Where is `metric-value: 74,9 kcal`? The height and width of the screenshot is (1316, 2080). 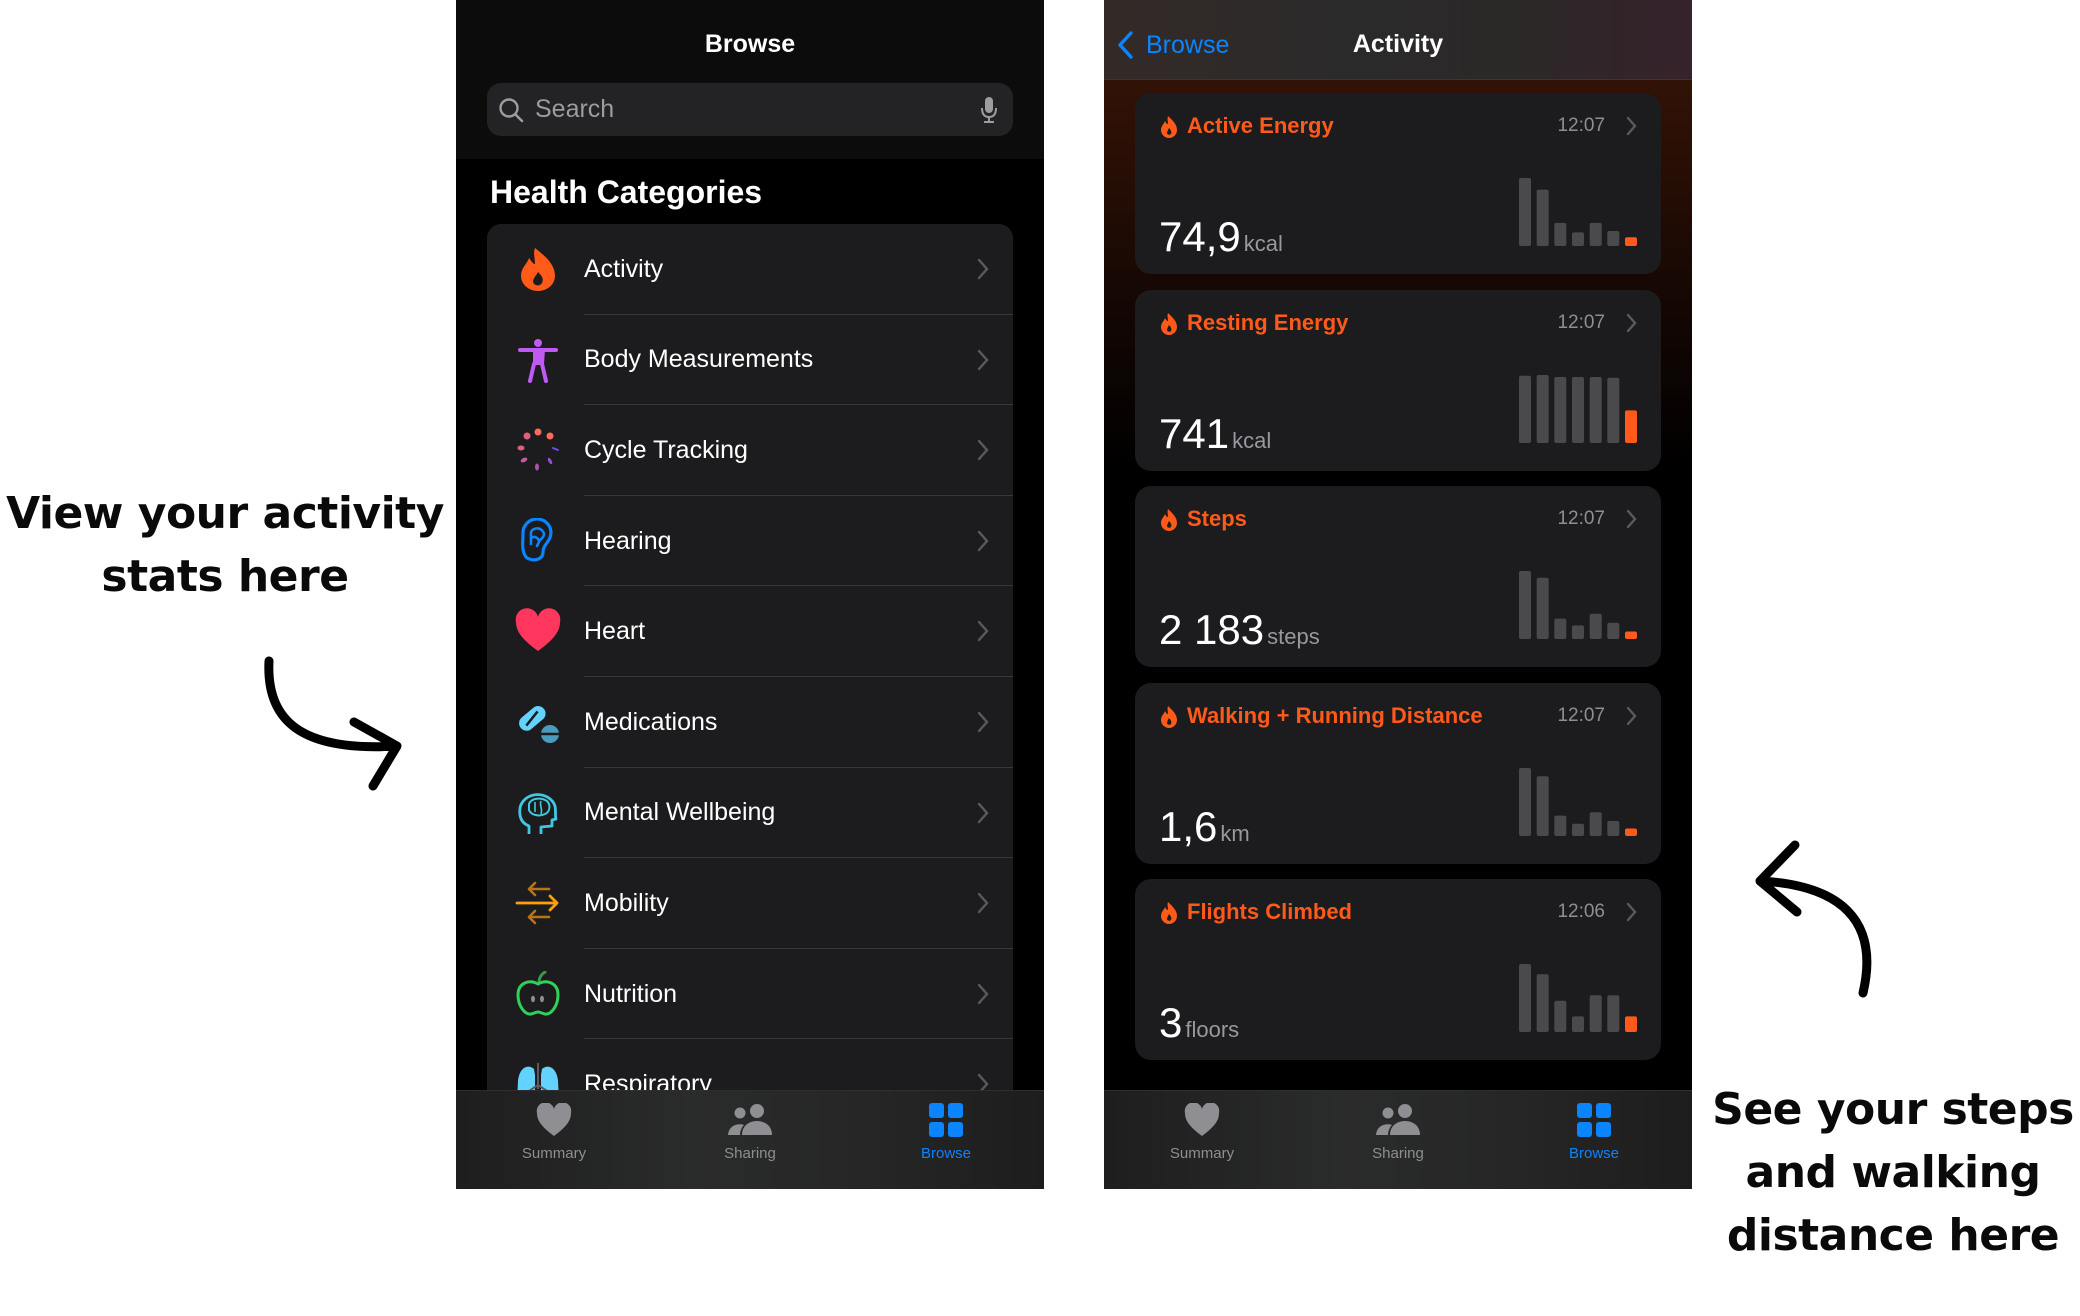 metric-value: 74,9 kcal is located at coordinates (1221, 237).